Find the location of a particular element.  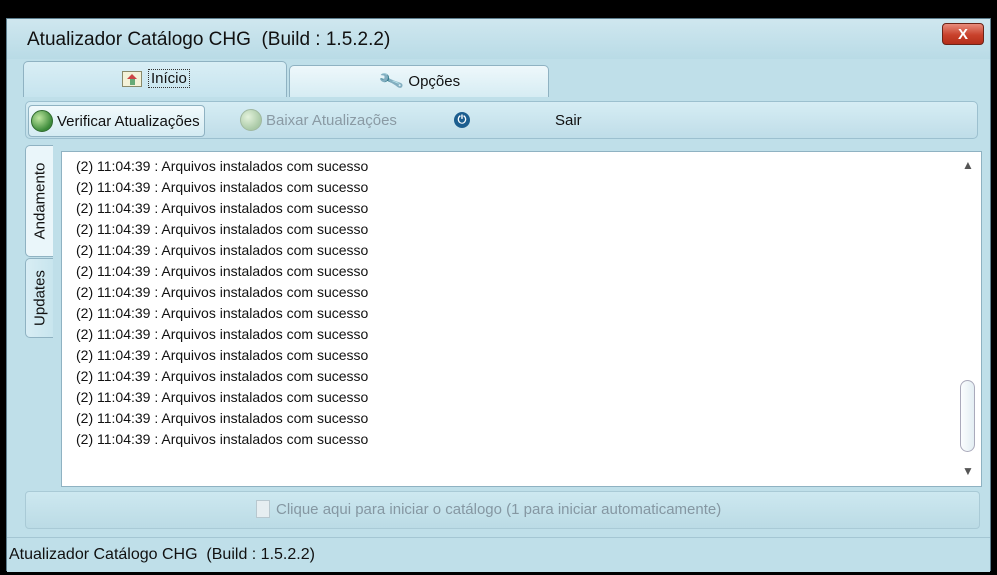

power-icon: ⏻ is located at coordinates (462, 120).